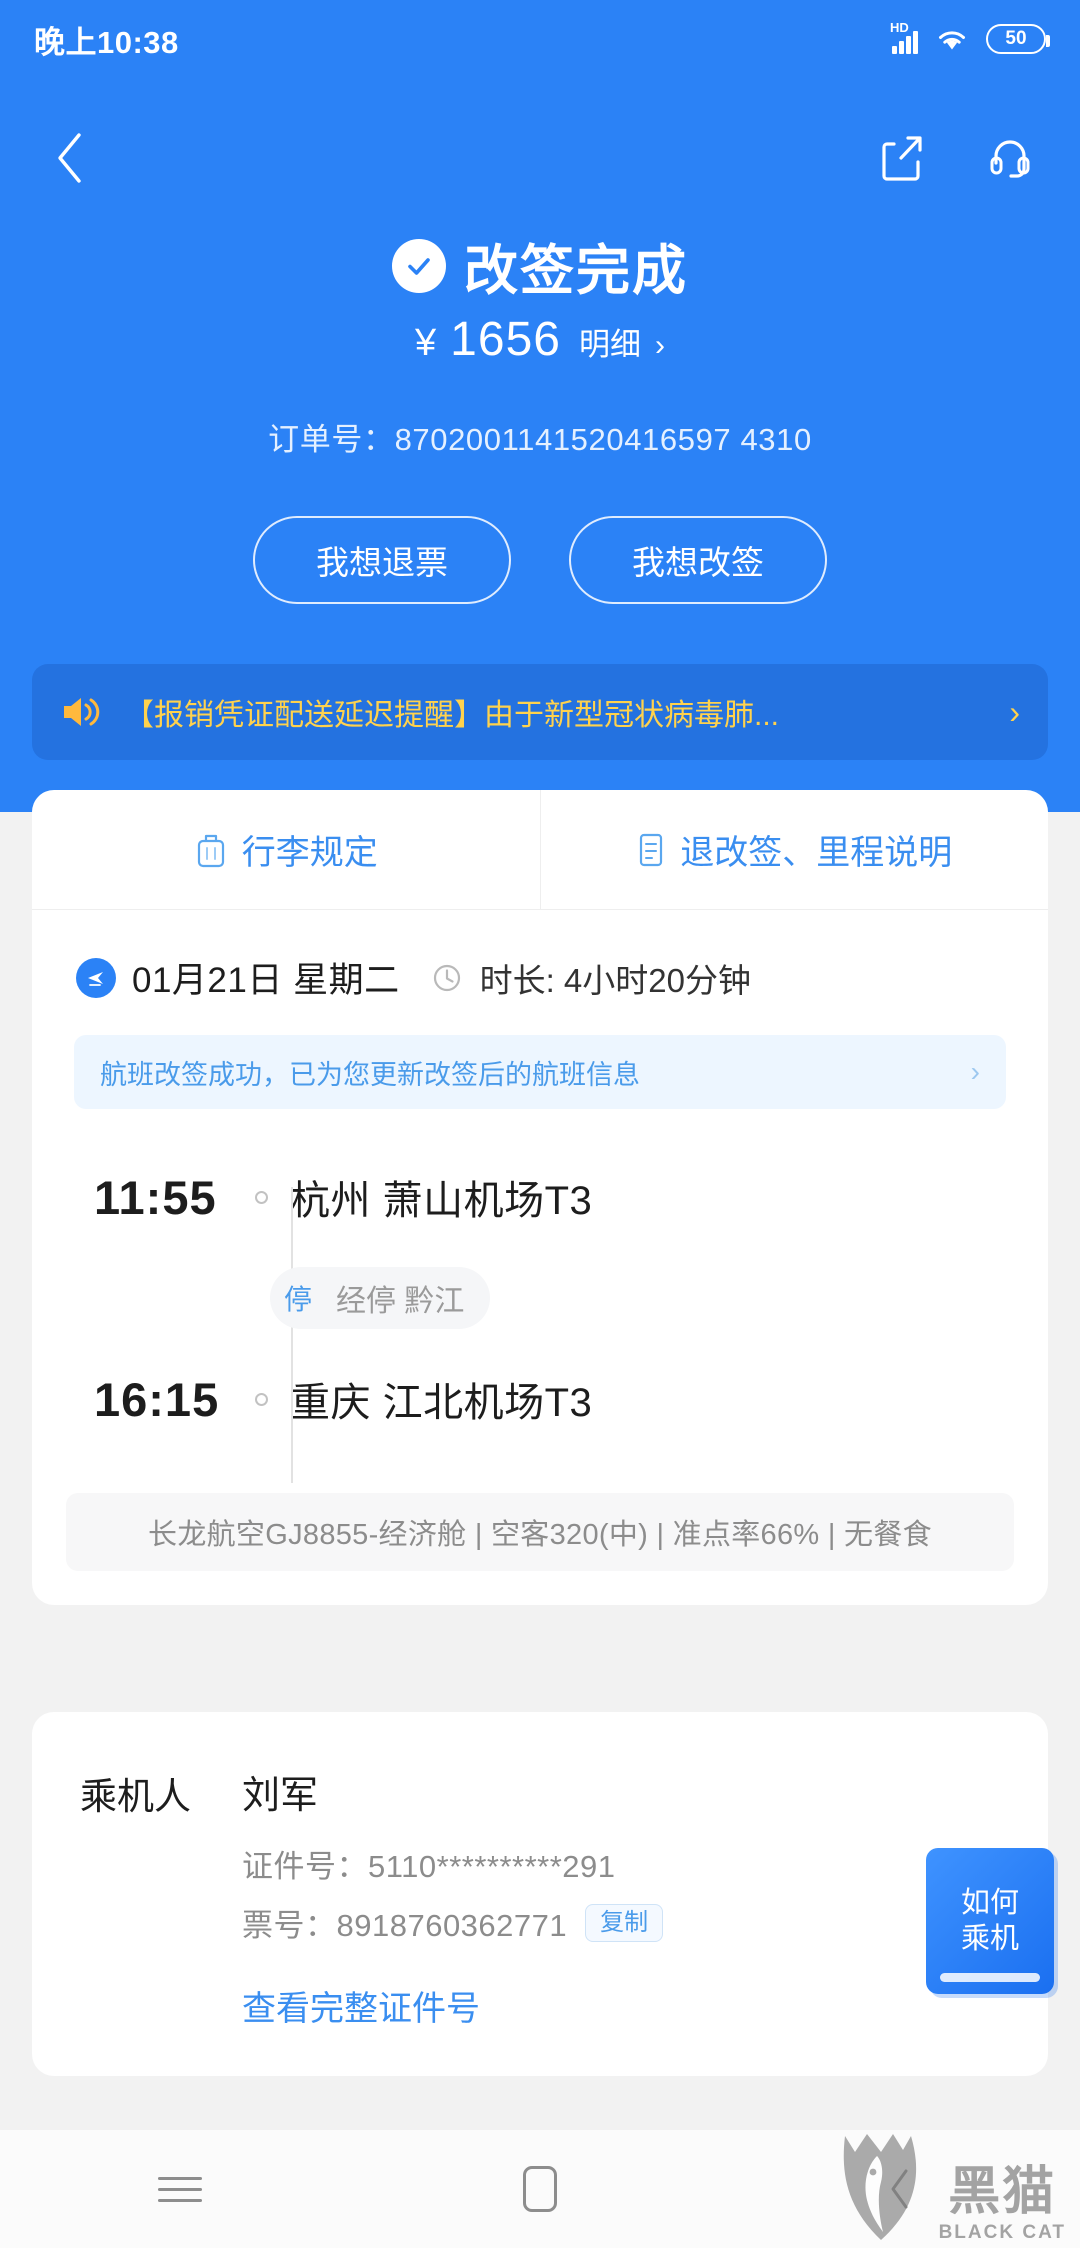 Image resolution: width=1080 pixels, height=2248 pixels. I want to click on price-amount: 1656, so click(505, 339).